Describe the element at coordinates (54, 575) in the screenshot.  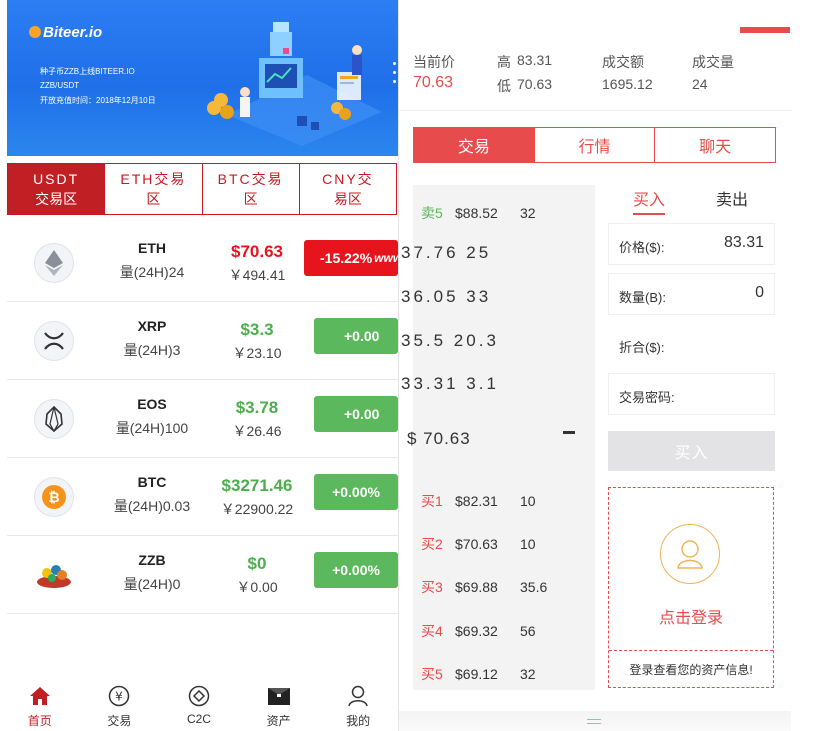
I see `zzb-icon` at that location.